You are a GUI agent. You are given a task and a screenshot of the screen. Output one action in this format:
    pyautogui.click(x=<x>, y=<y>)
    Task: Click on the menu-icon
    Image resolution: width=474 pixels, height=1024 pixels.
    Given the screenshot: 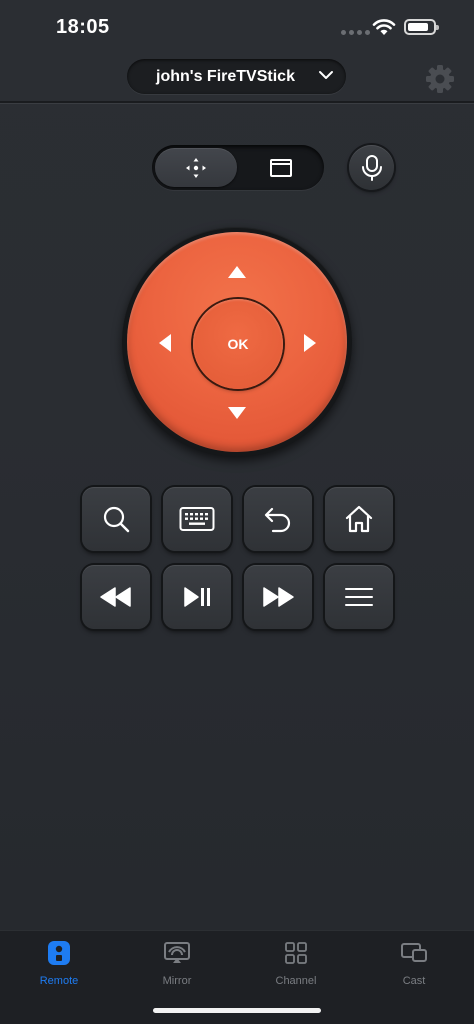 What is the action you would take?
    pyautogui.click(x=359, y=597)
    